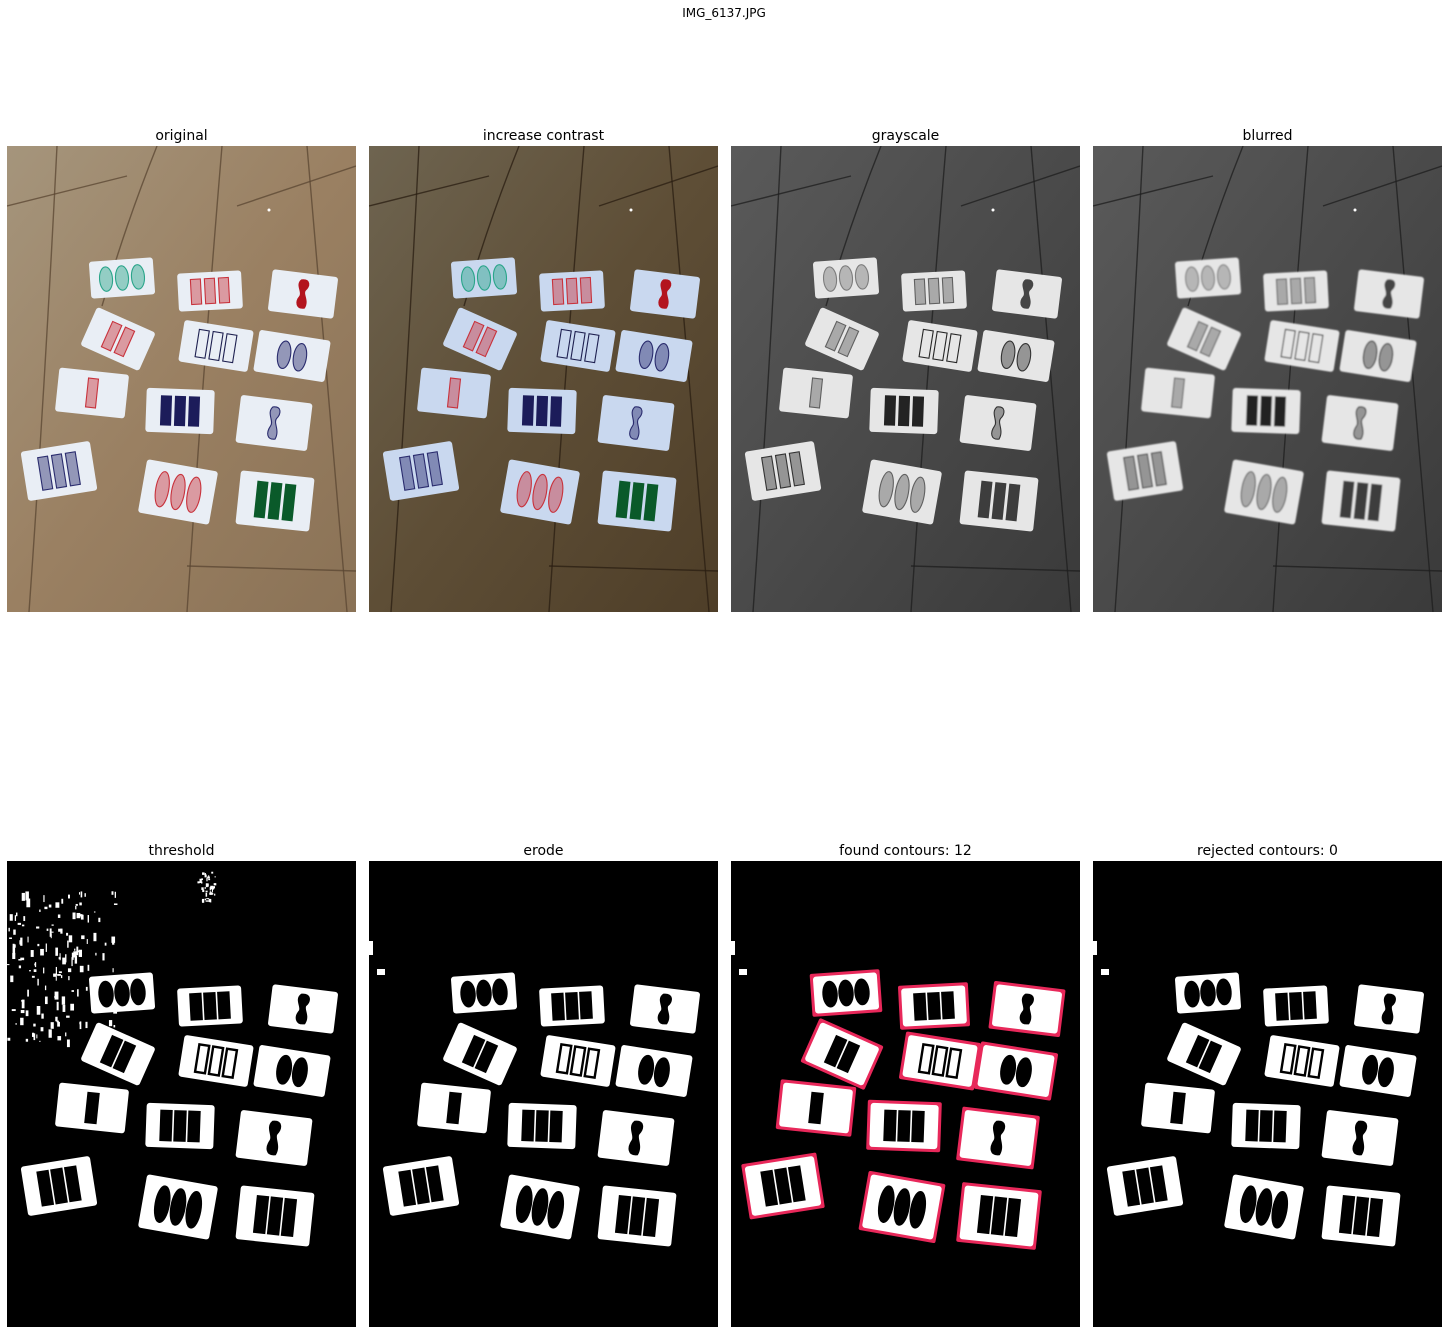 Image resolution: width=1448 pixels, height=1333 pixels. What do you see at coordinates (543, 136) in the screenshot?
I see `panel-title: increase contrast` at bounding box center [543, 136].